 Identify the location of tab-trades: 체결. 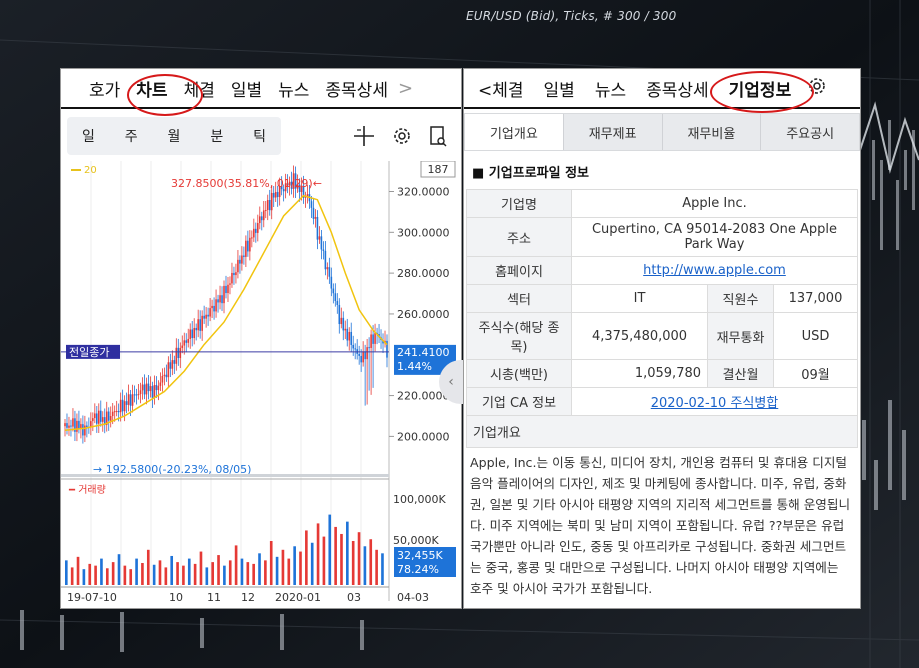
(199, 88).